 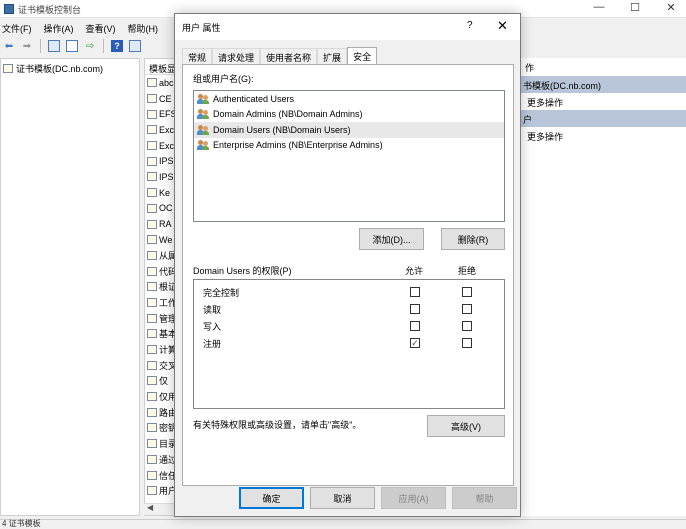 I want to click on properties-icon, so click(x=72, y=46).